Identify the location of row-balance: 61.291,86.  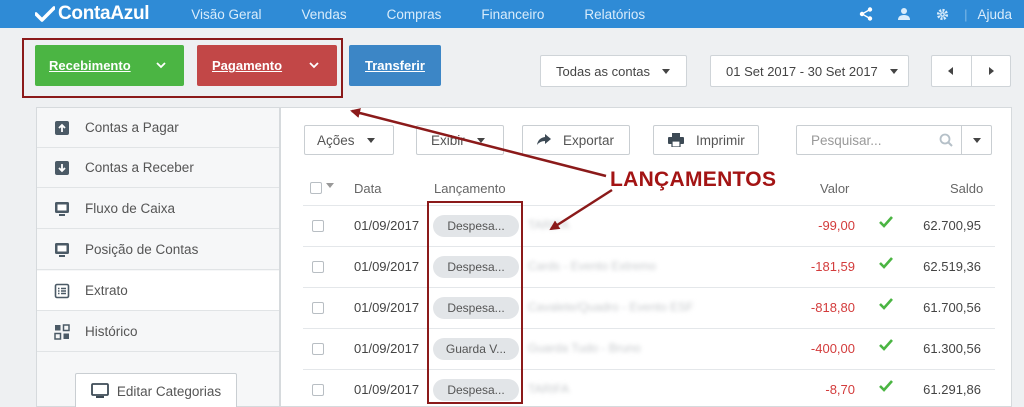
(952, 389).